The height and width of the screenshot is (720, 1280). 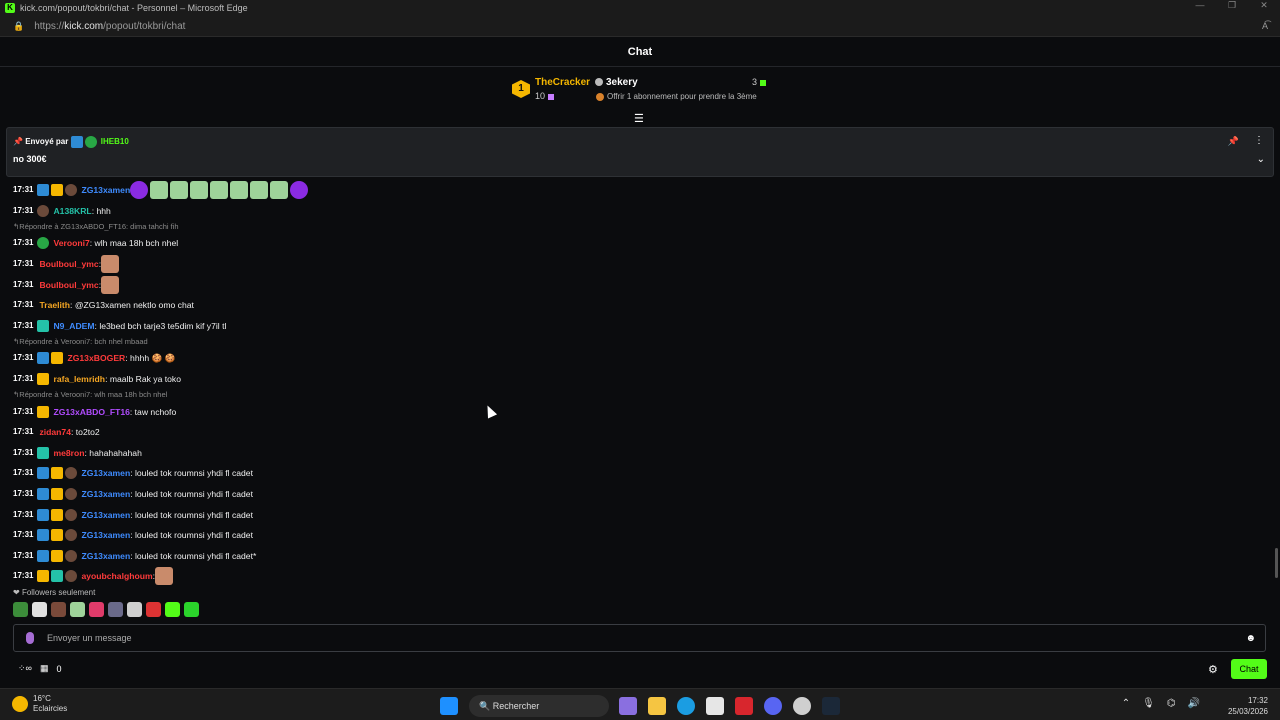 I want to click on mic-icon: 🎙, so click(x=1148, y=703).